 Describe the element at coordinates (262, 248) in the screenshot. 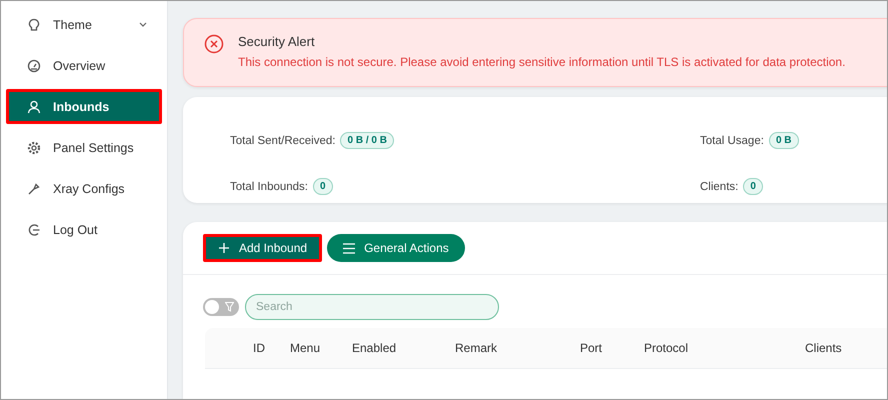

I see `action-button: Add Inbound` at that location.